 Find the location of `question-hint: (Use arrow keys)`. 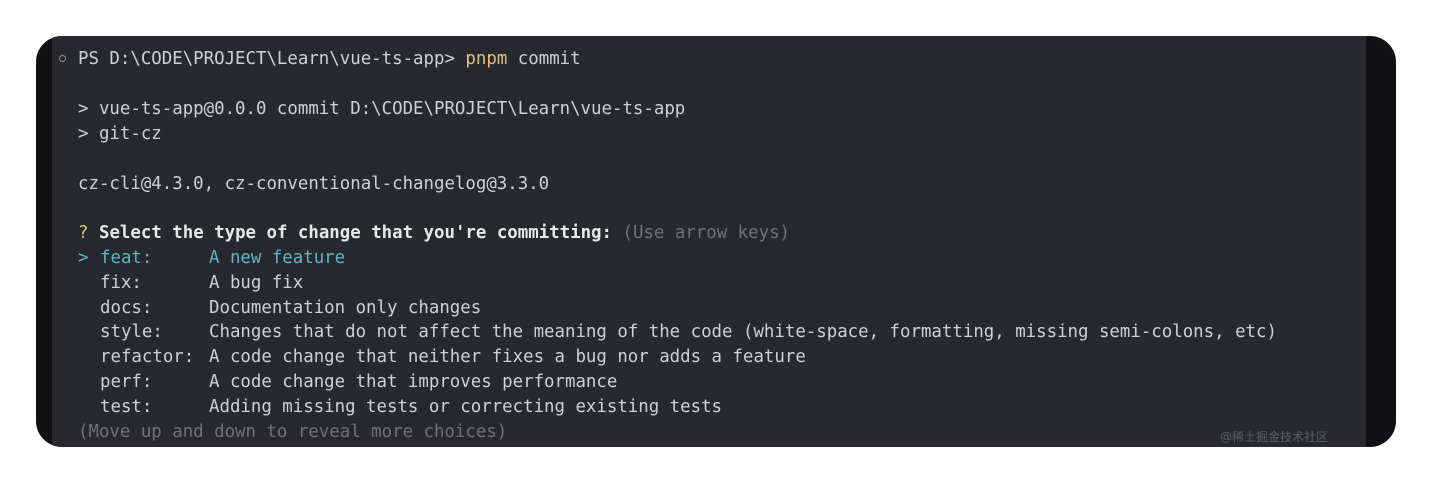

question-hint: (Use arrow keys) is located at coordinates (706, 233).